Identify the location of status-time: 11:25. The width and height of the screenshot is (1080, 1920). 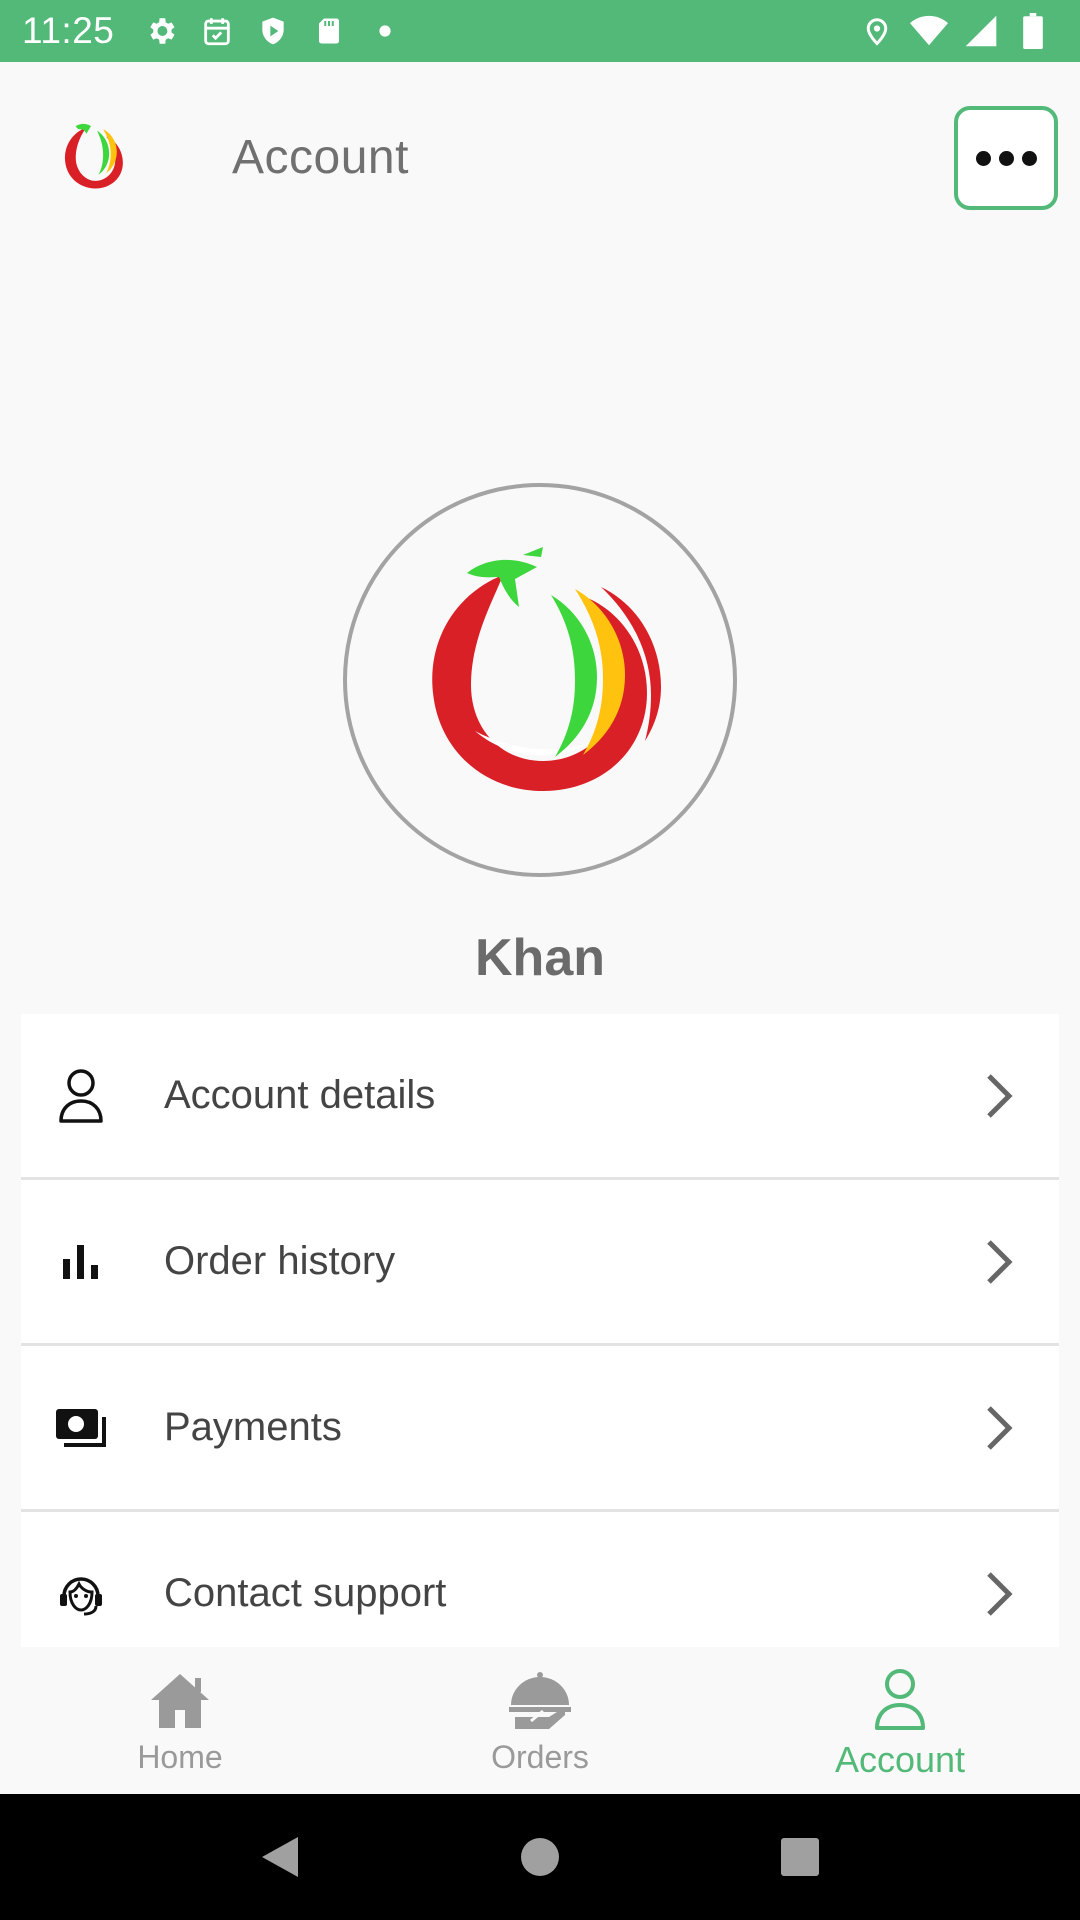
(68, 30).